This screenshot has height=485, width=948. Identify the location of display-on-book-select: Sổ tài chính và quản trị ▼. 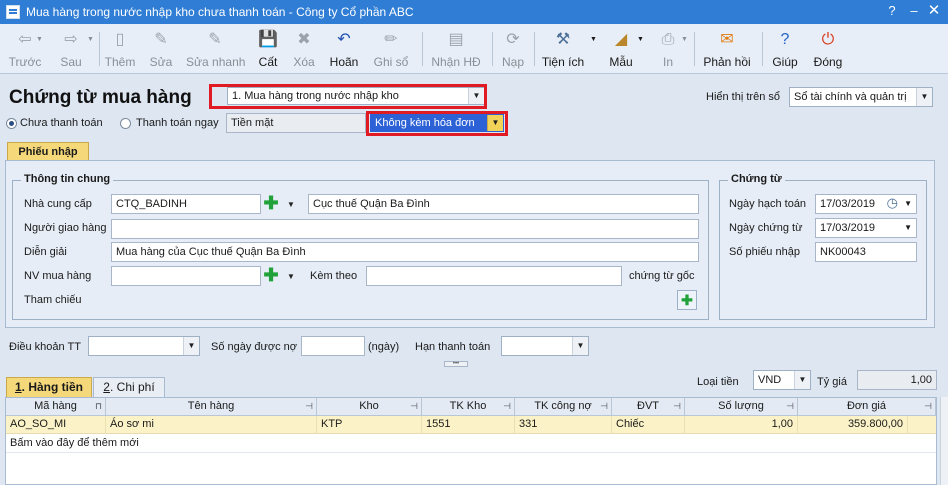
(861, 97).